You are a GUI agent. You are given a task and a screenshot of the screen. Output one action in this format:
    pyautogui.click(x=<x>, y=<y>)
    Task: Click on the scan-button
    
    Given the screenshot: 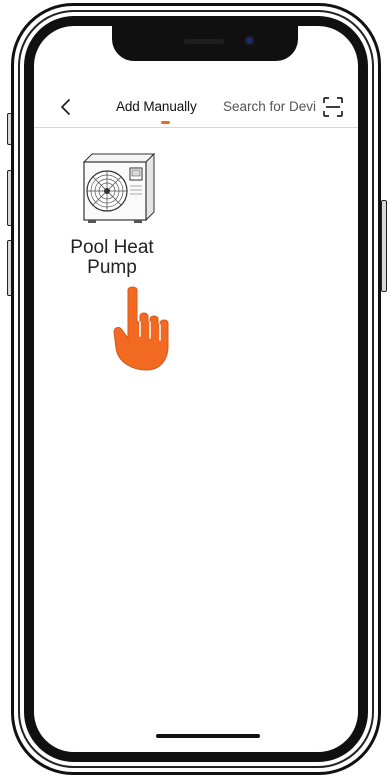 What is the action you would take?
    pyautogui.click(x=333, y=107)
    